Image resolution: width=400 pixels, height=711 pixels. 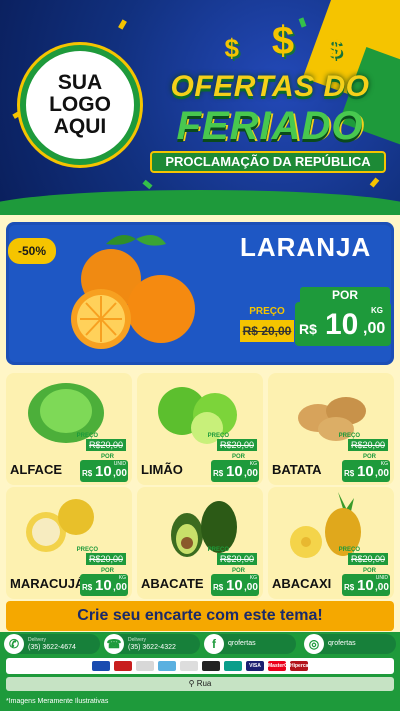 What do you see at coordinates (14, 644) in the screenshot?
I see `whatsapp-icon: ✆` at bounding box center [14, 644].